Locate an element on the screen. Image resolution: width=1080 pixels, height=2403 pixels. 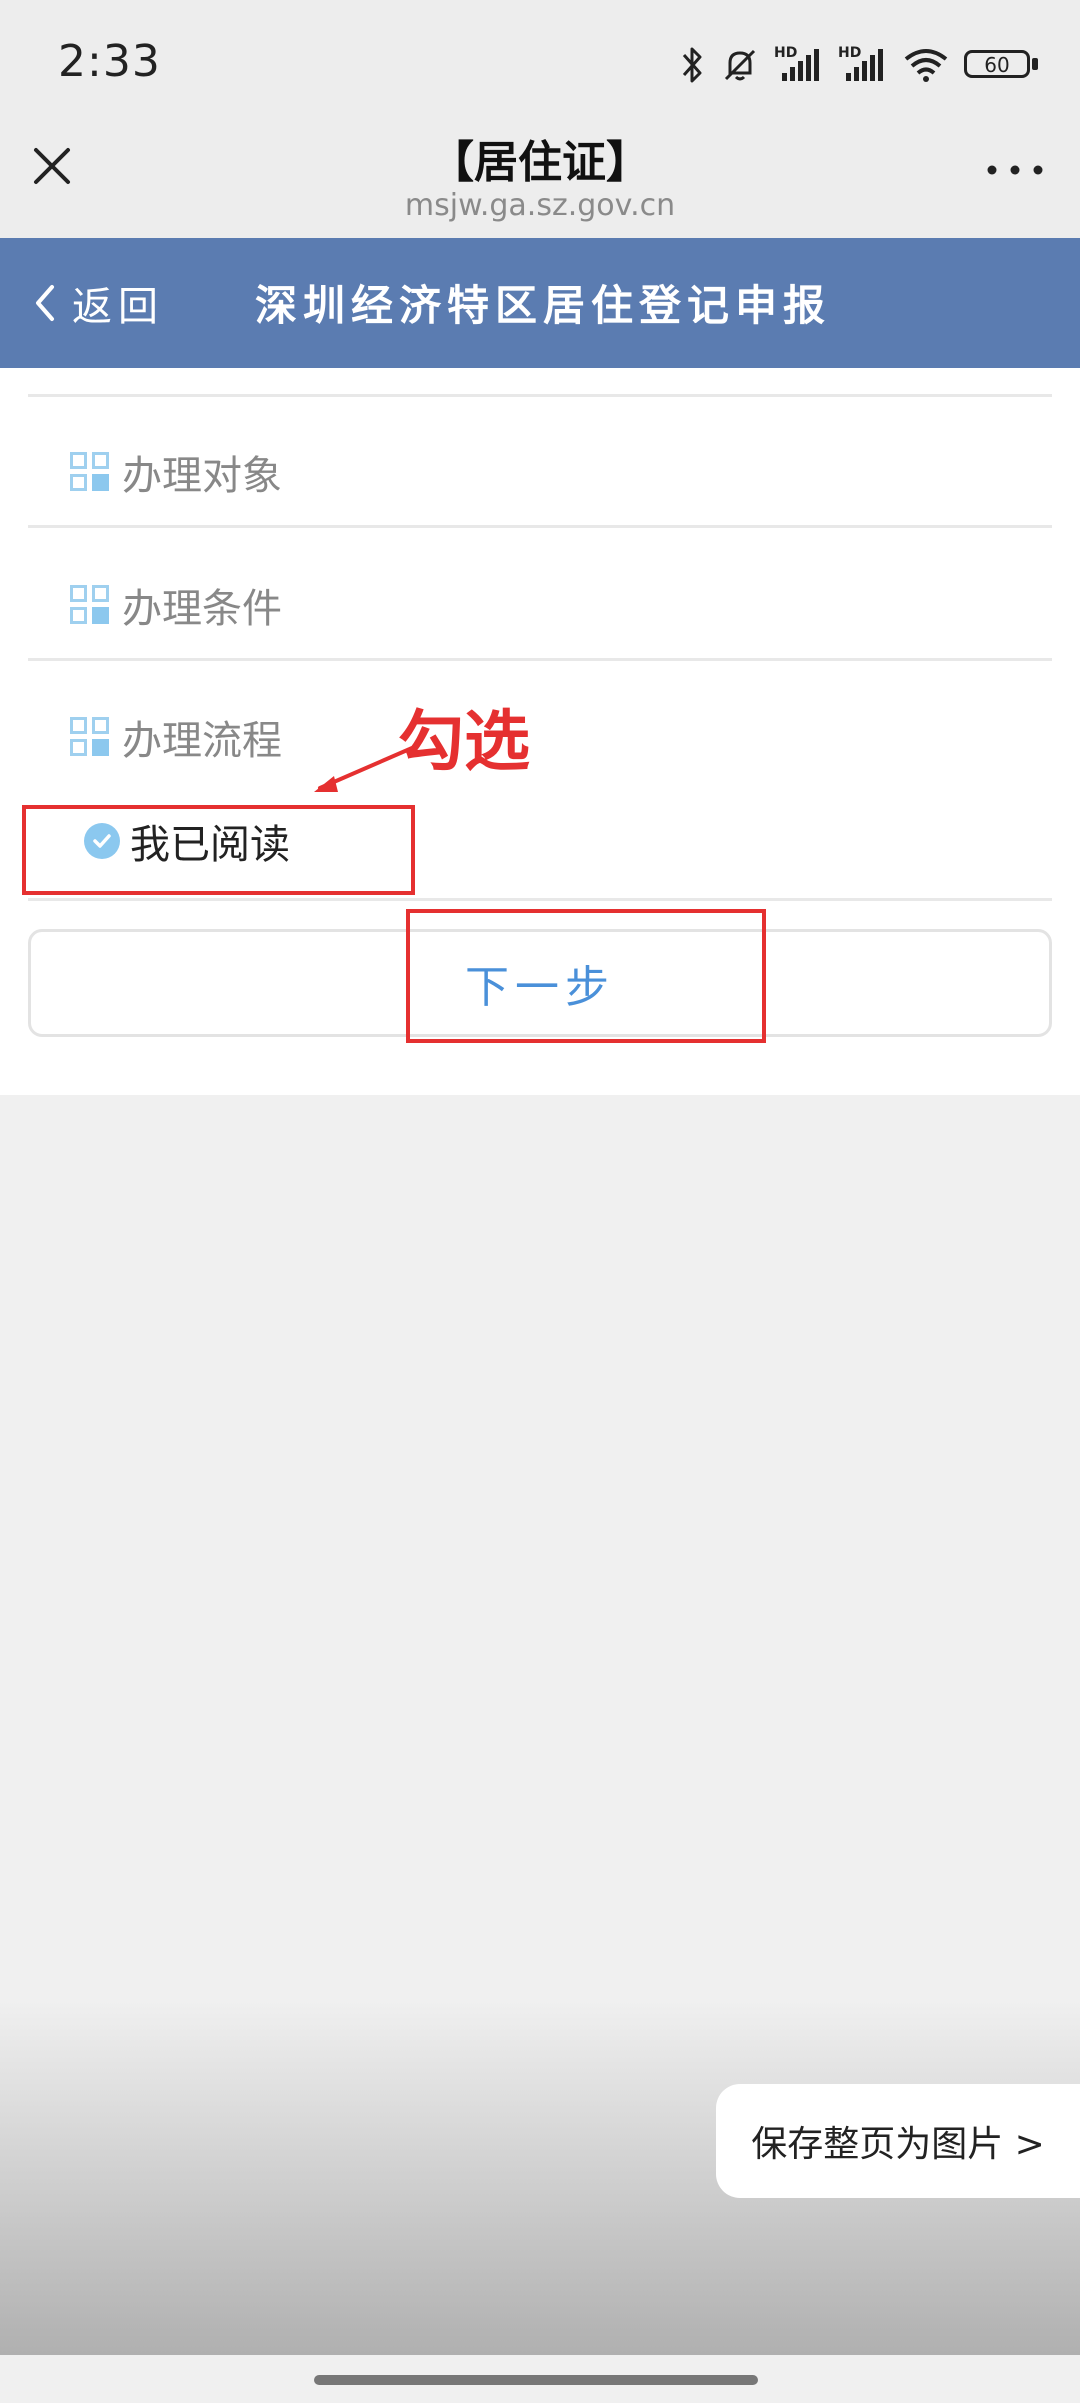
status-time: 2:33 is located at coordinates (109, 61).